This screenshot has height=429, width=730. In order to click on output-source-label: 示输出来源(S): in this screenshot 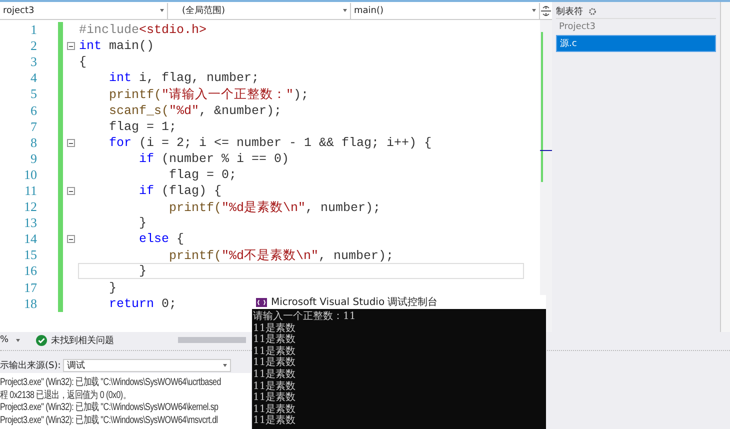, I will do `click(30, 366)`.